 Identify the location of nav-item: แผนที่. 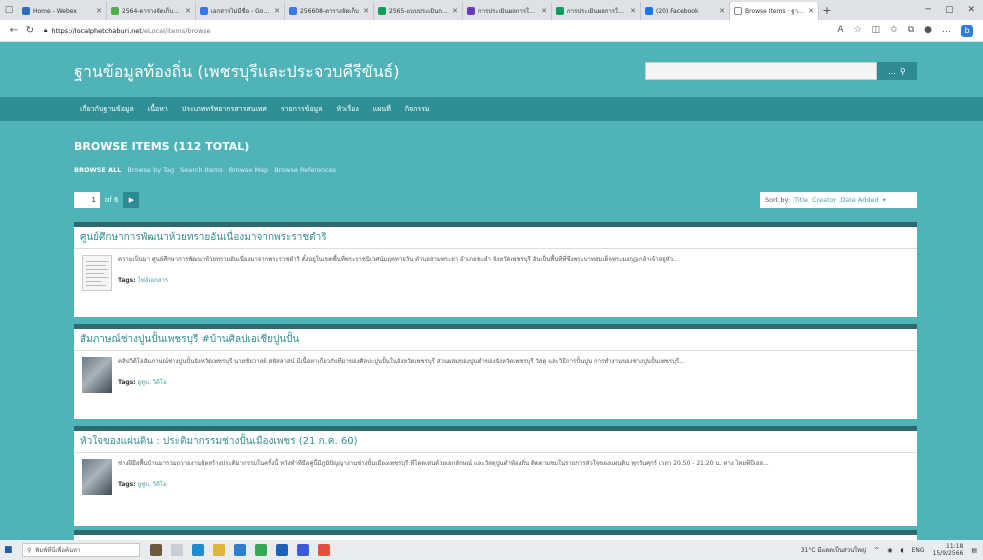
(382, 109).